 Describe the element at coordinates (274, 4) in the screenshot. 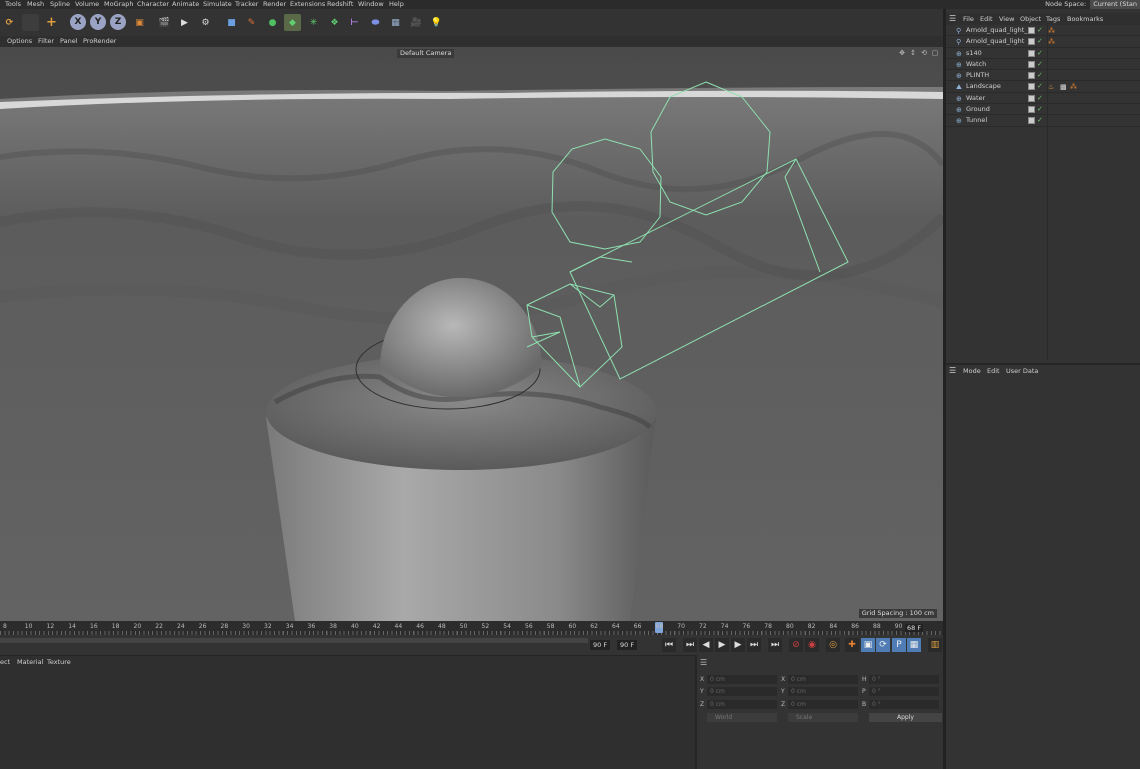

I see `menu-render: Render` at that location.